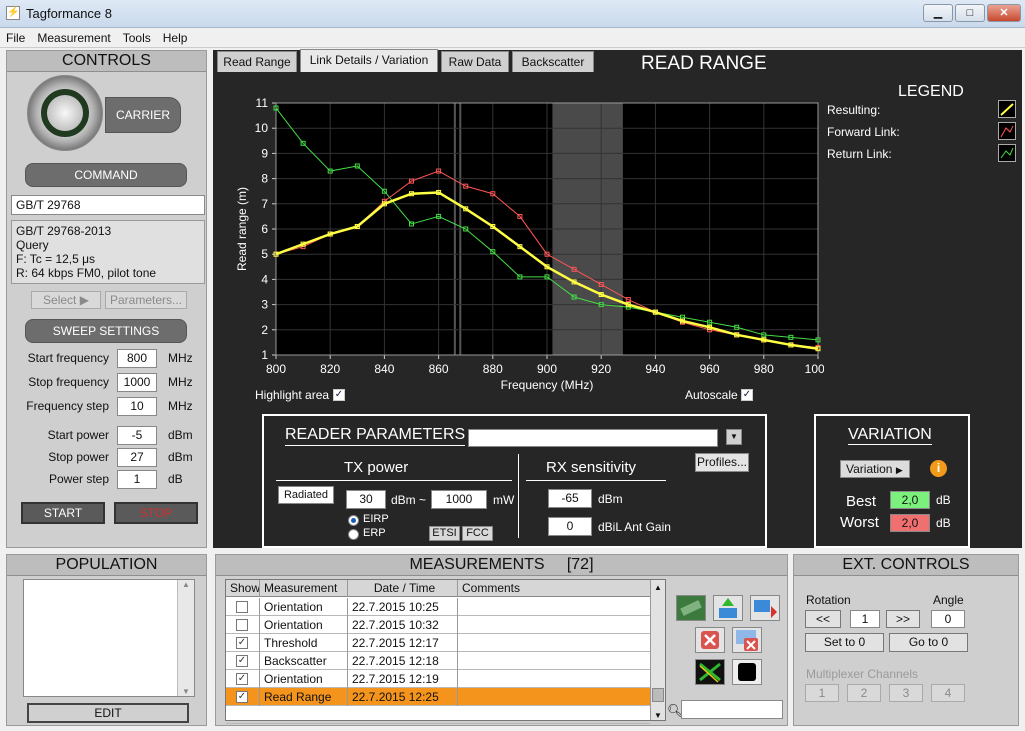  Describe the element at coordinates (734, 437) in the screenshot. I see `dropdown-arrow-icon: ▼` at that location.